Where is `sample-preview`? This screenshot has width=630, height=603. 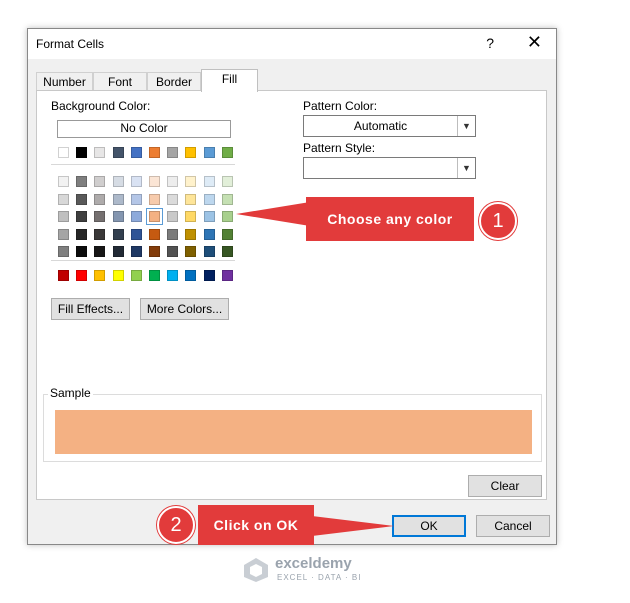
sample-preview is located at coordinates (293, 432).